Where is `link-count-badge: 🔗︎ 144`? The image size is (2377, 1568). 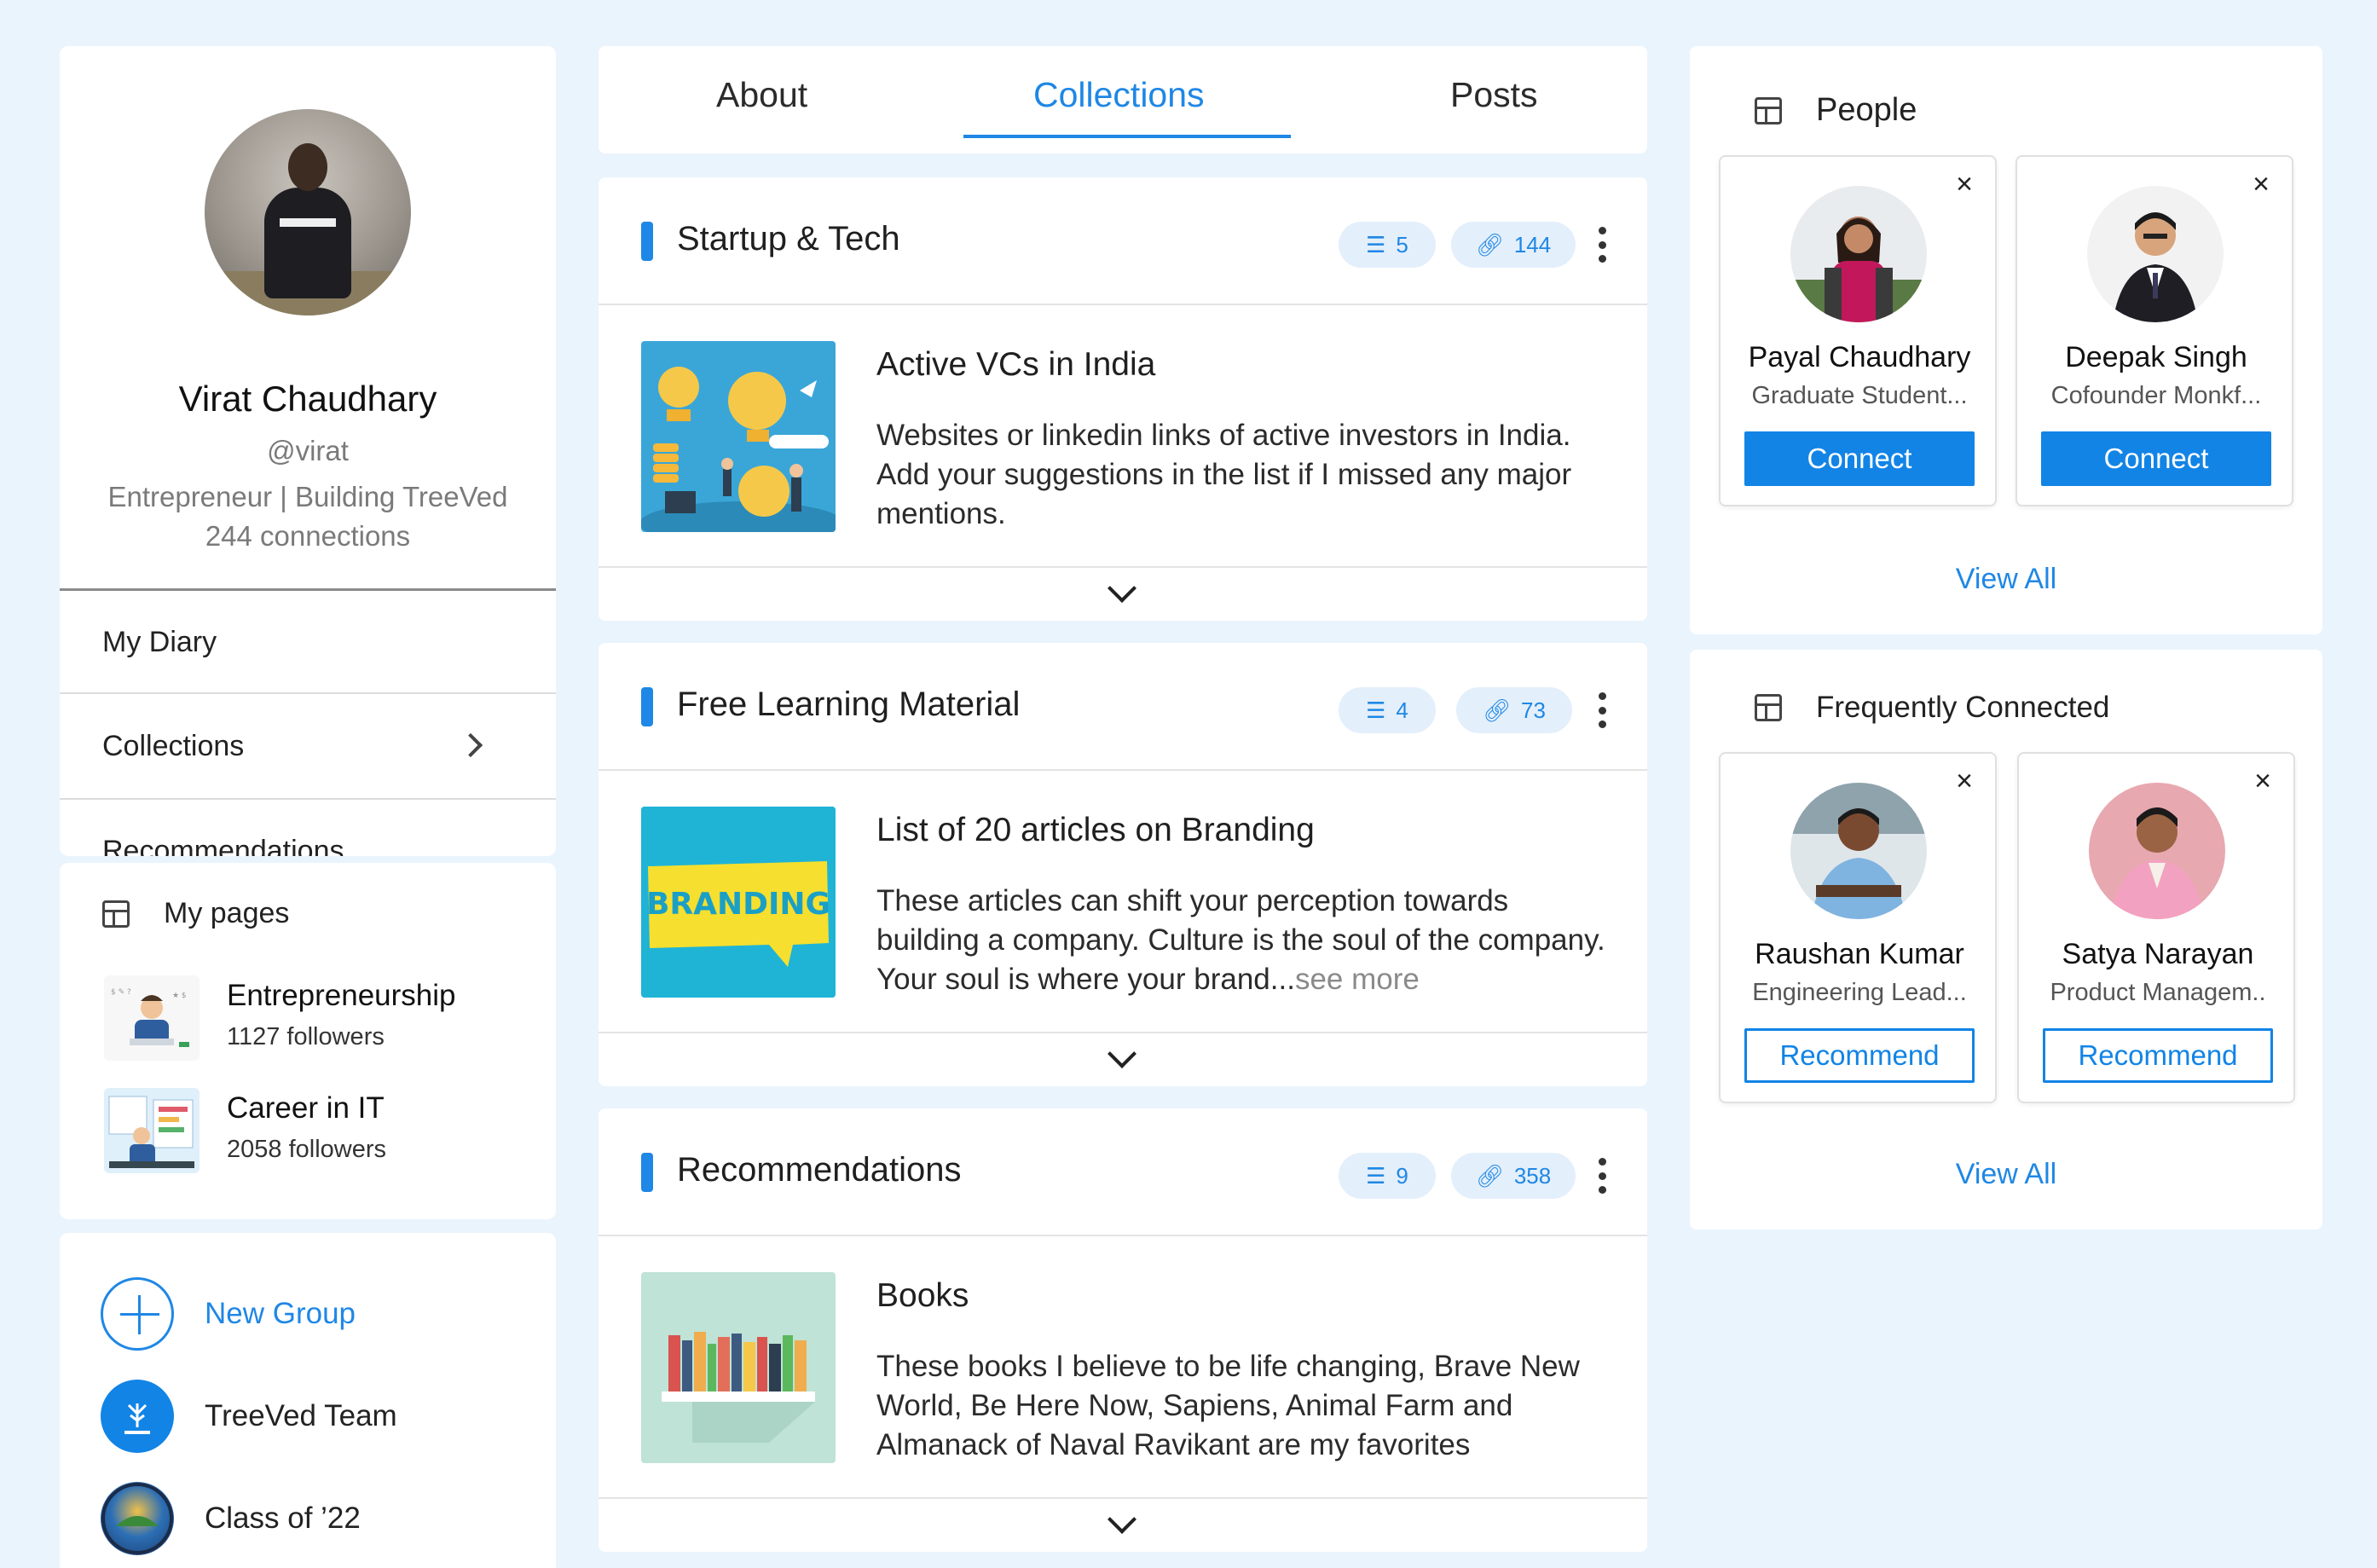
link-count-badge: 🔗︎ 144 is located at coordinates (1513, 245).